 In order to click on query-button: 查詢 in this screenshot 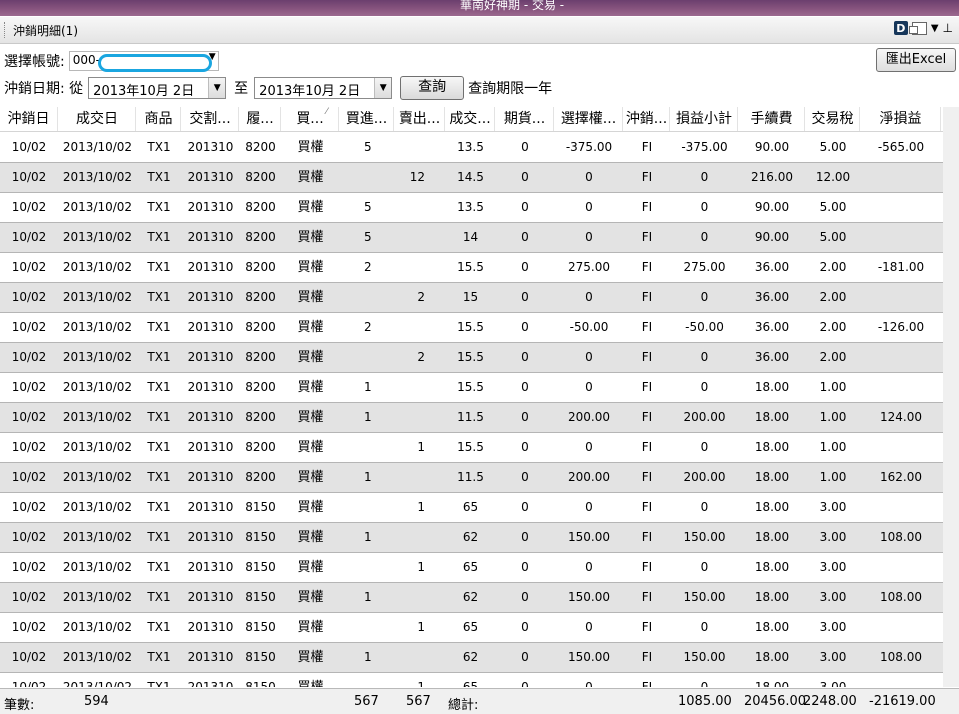, I will do `click(432, 88)`.